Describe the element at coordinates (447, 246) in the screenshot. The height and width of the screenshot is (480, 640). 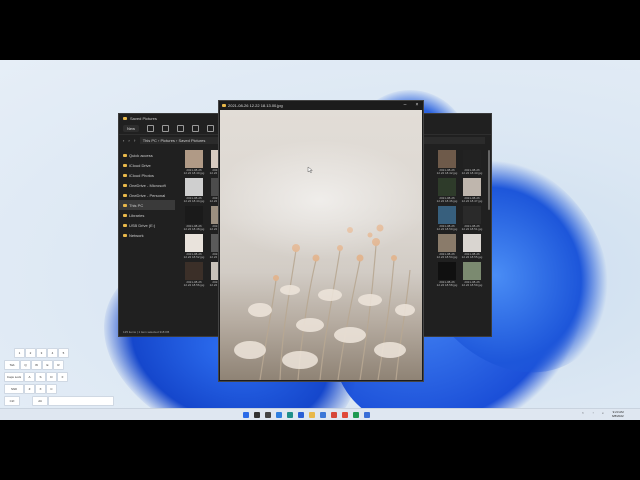
I see `thumbnail-tile: 2021-08-26 12.22 18.54.jpg` at that location.